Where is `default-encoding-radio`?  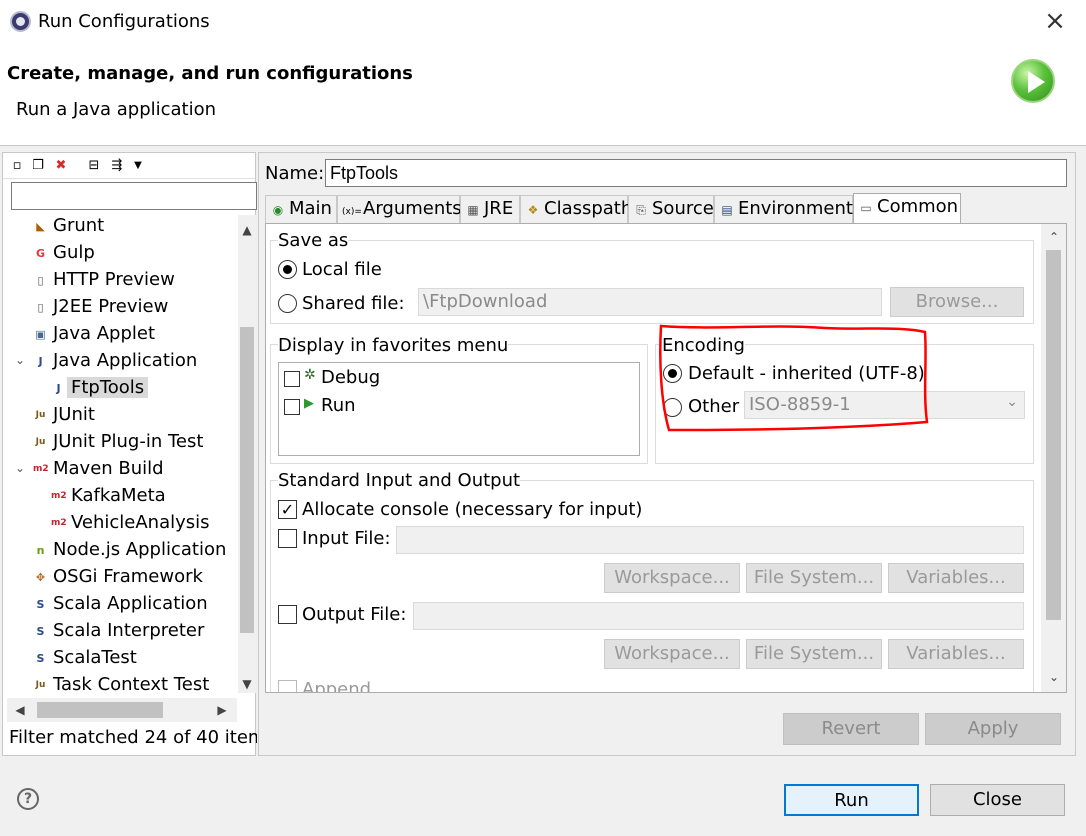
default-encoding-radio is located at coordinates (672, 373).